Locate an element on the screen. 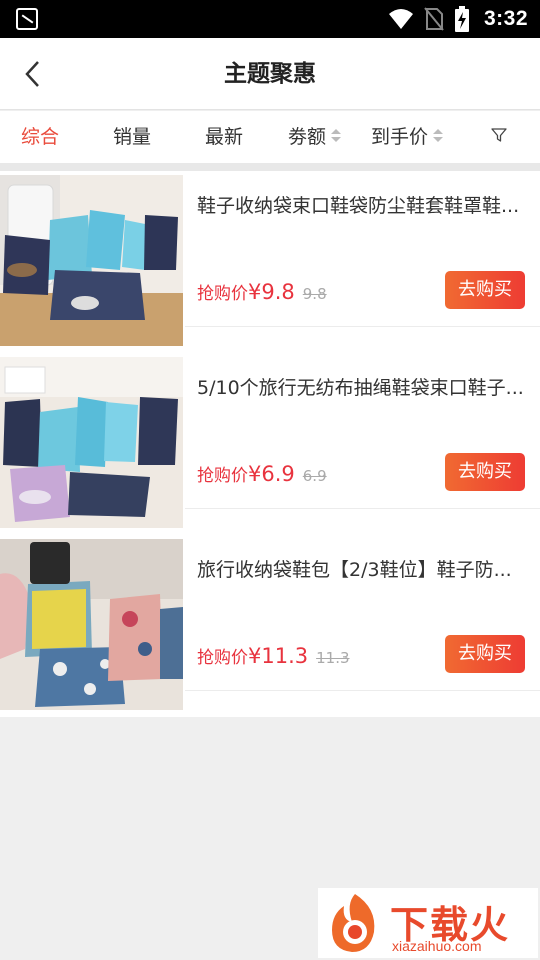  sort-tab-label: 综合 is located at coordinates (40, 137).